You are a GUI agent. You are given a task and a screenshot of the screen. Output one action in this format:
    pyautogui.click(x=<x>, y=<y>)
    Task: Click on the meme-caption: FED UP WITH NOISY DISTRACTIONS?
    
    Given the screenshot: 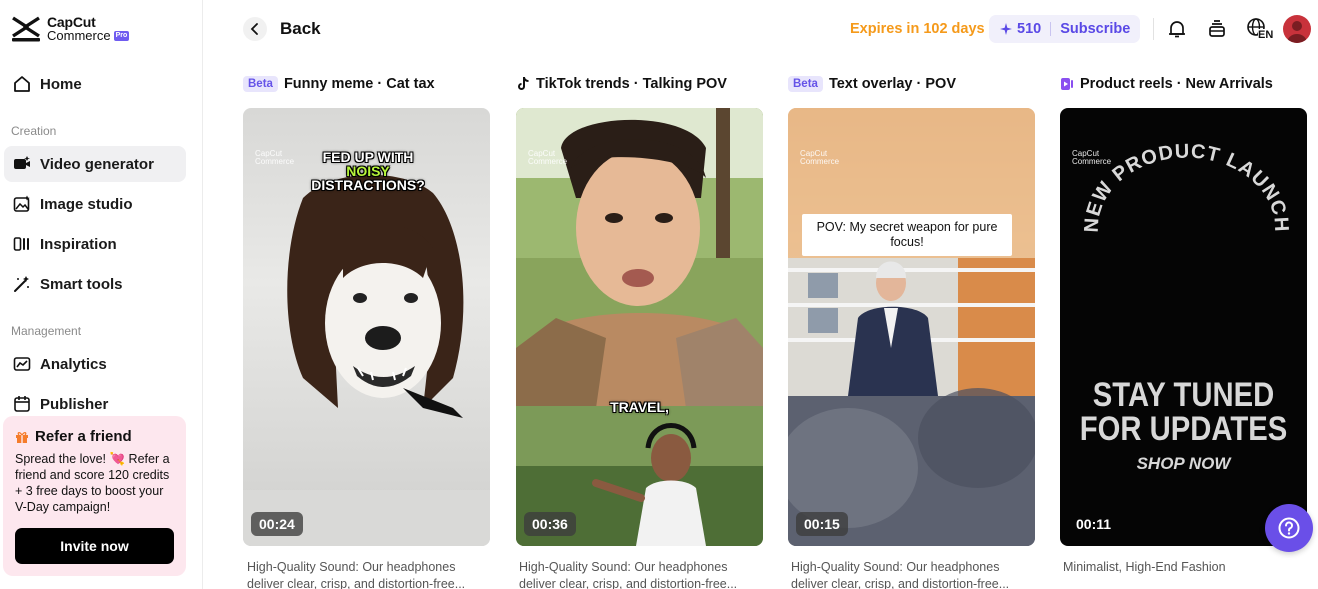 What is the action you would take?
    pyautogui.click(x=368, y=171)
    